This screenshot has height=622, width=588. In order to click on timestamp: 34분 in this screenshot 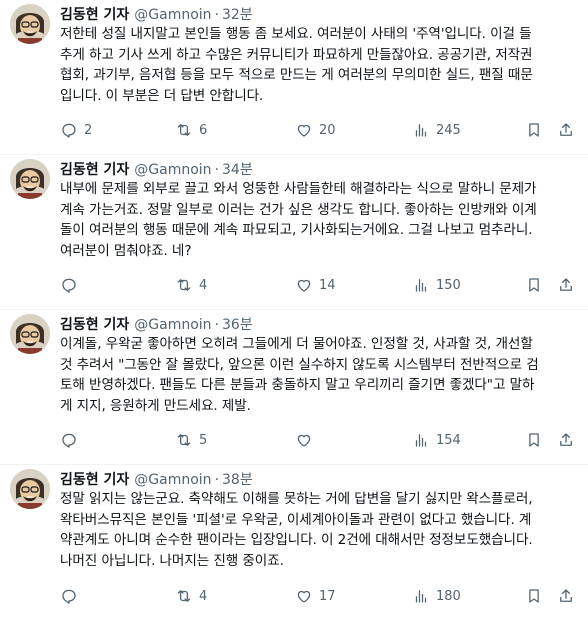, I will do `click(237, 170)`.